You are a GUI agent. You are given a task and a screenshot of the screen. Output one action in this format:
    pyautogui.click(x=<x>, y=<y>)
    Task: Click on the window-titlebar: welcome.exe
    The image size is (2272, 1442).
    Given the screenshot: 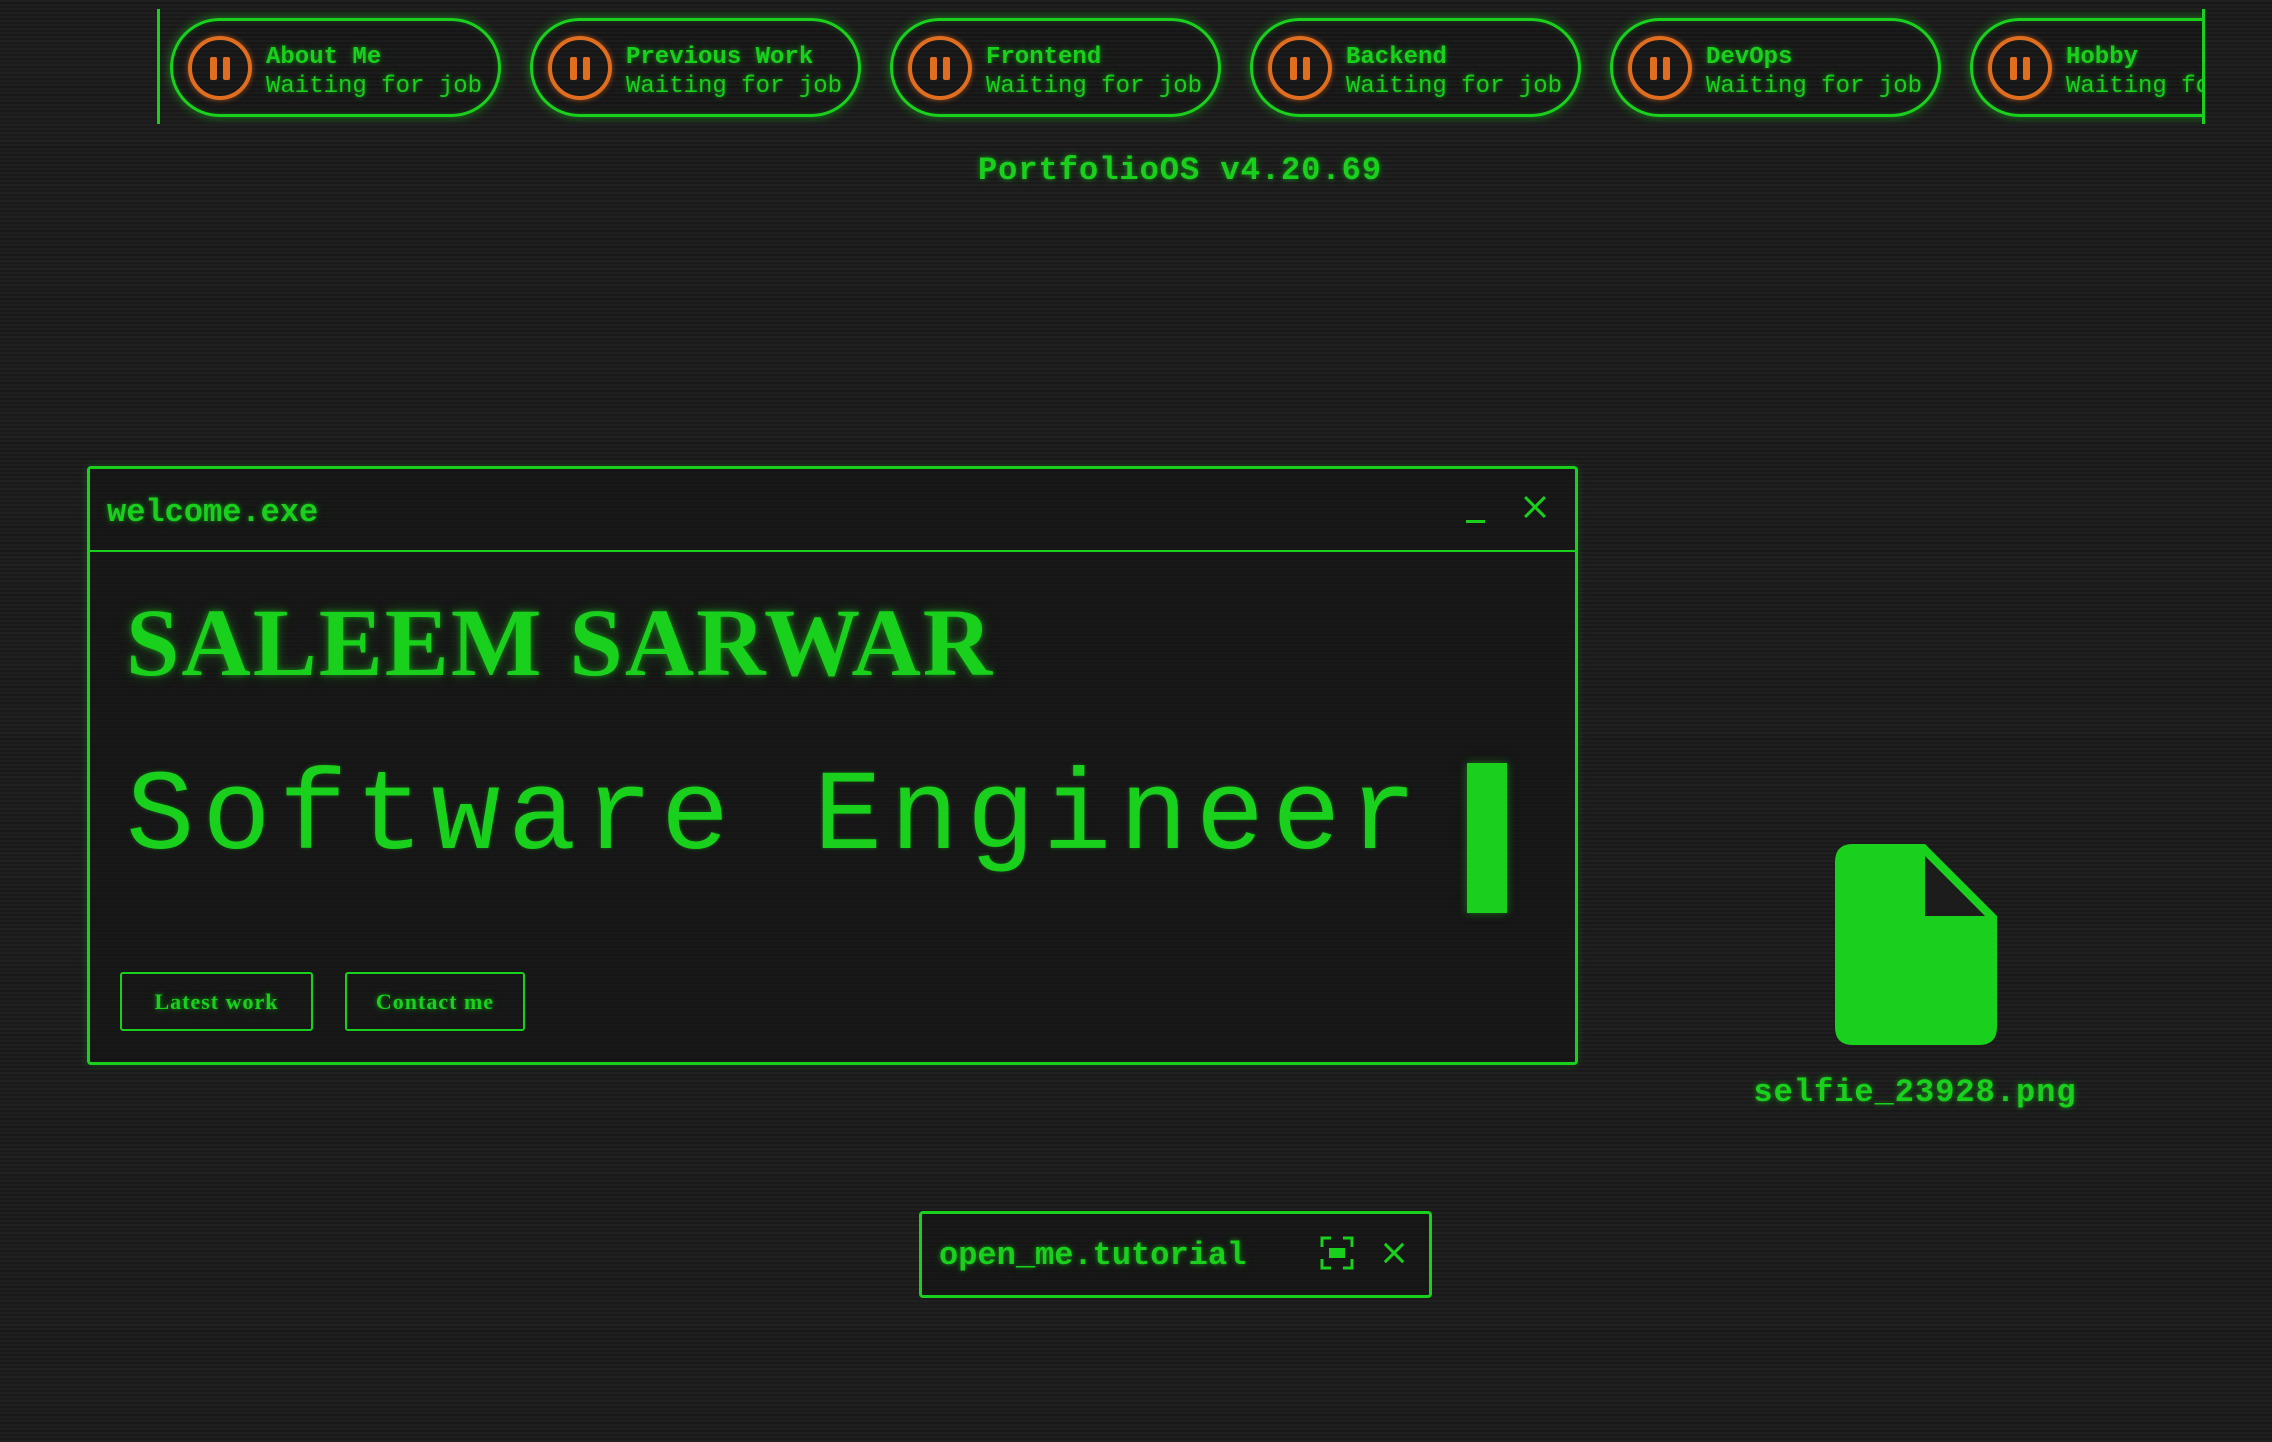 What is the action you would take?
    pyautogui.click(x=832, y=510)
    